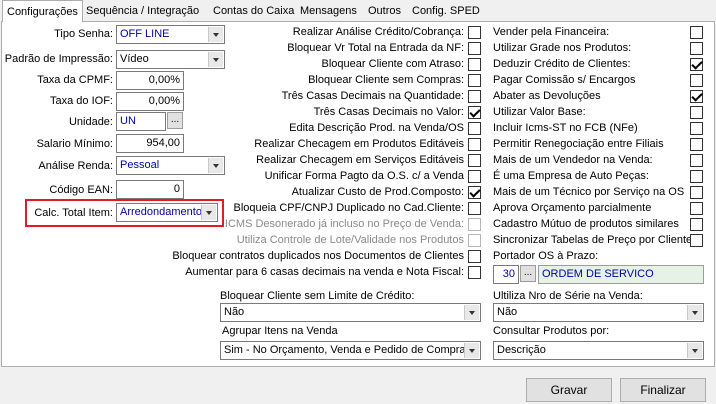 The image size is (716, 404). Describe the element at coordinates (564, 80) in the screenshot. I see `right-option-label: Pagar Comissão s/ Encargos` at that location.